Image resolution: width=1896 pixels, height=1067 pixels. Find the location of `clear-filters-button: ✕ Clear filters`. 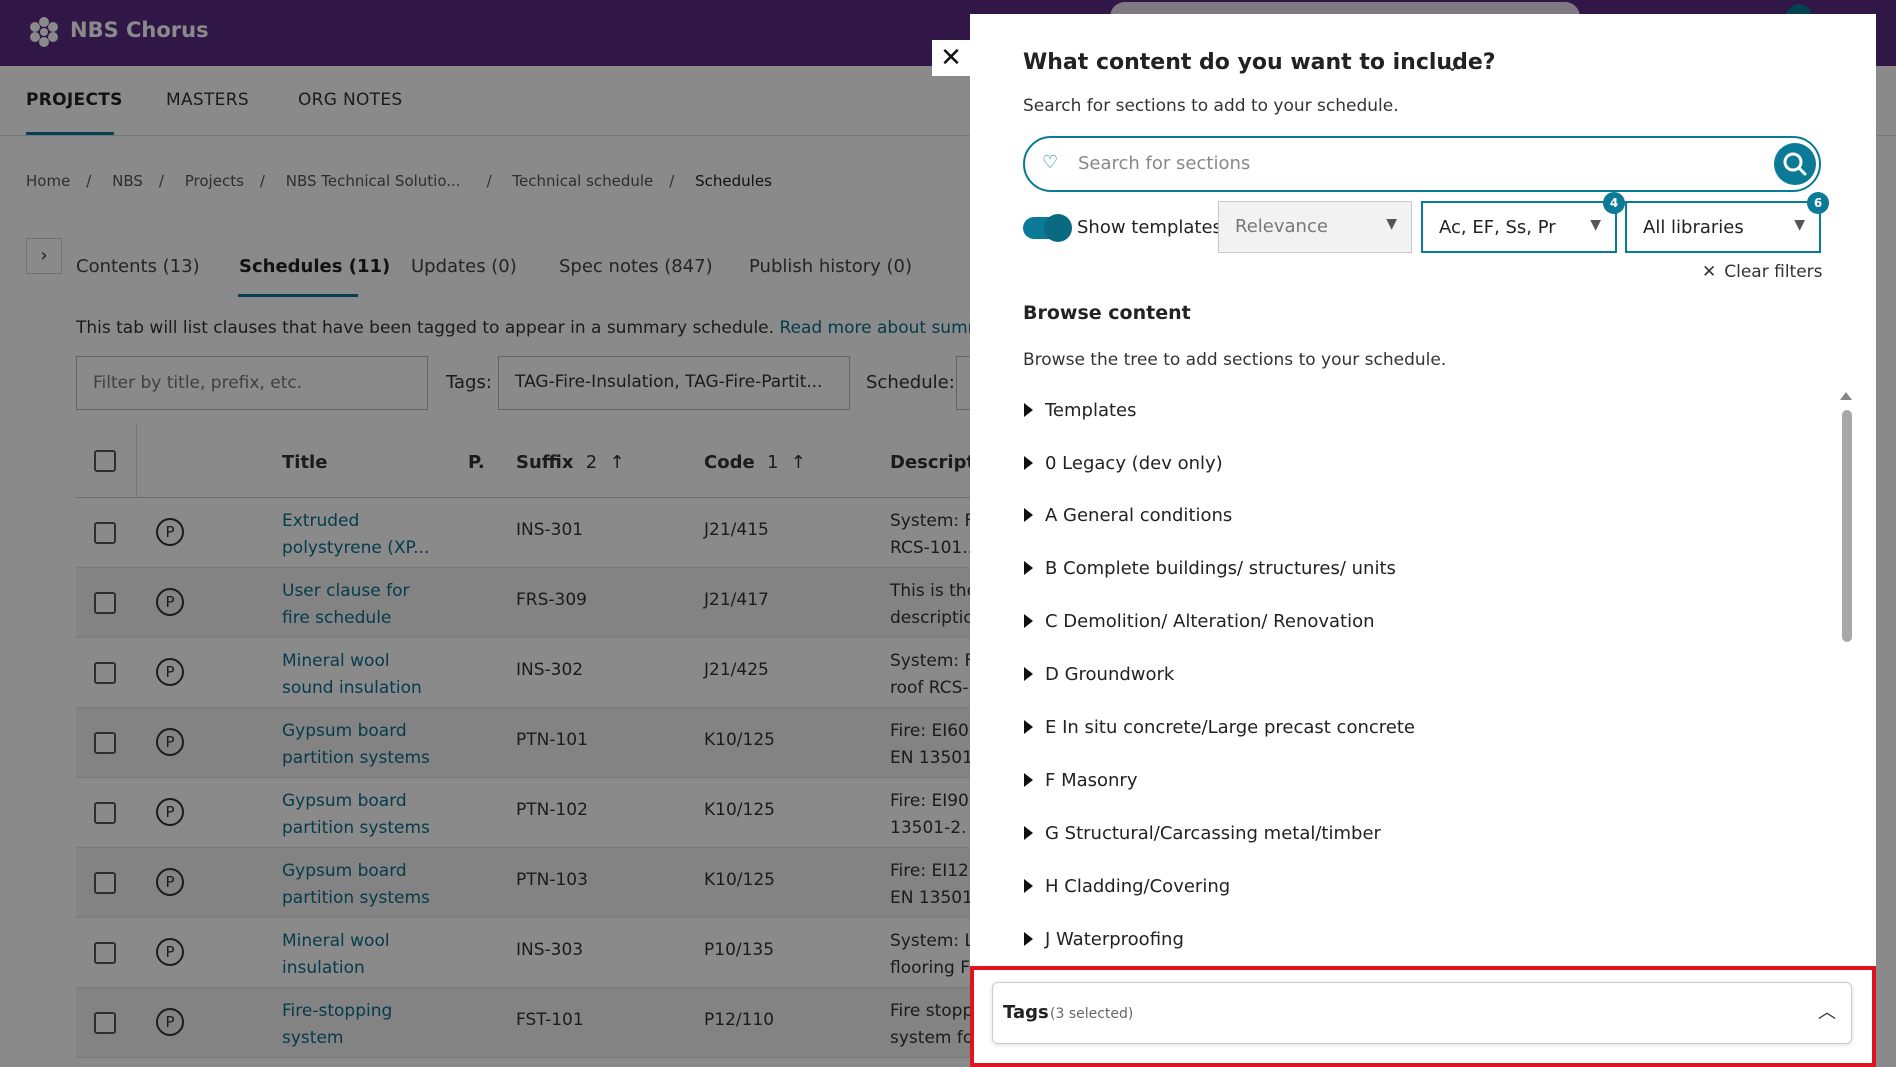

clear-filters-button: ✕ Clear filters is located at coordinates (1762, 272).